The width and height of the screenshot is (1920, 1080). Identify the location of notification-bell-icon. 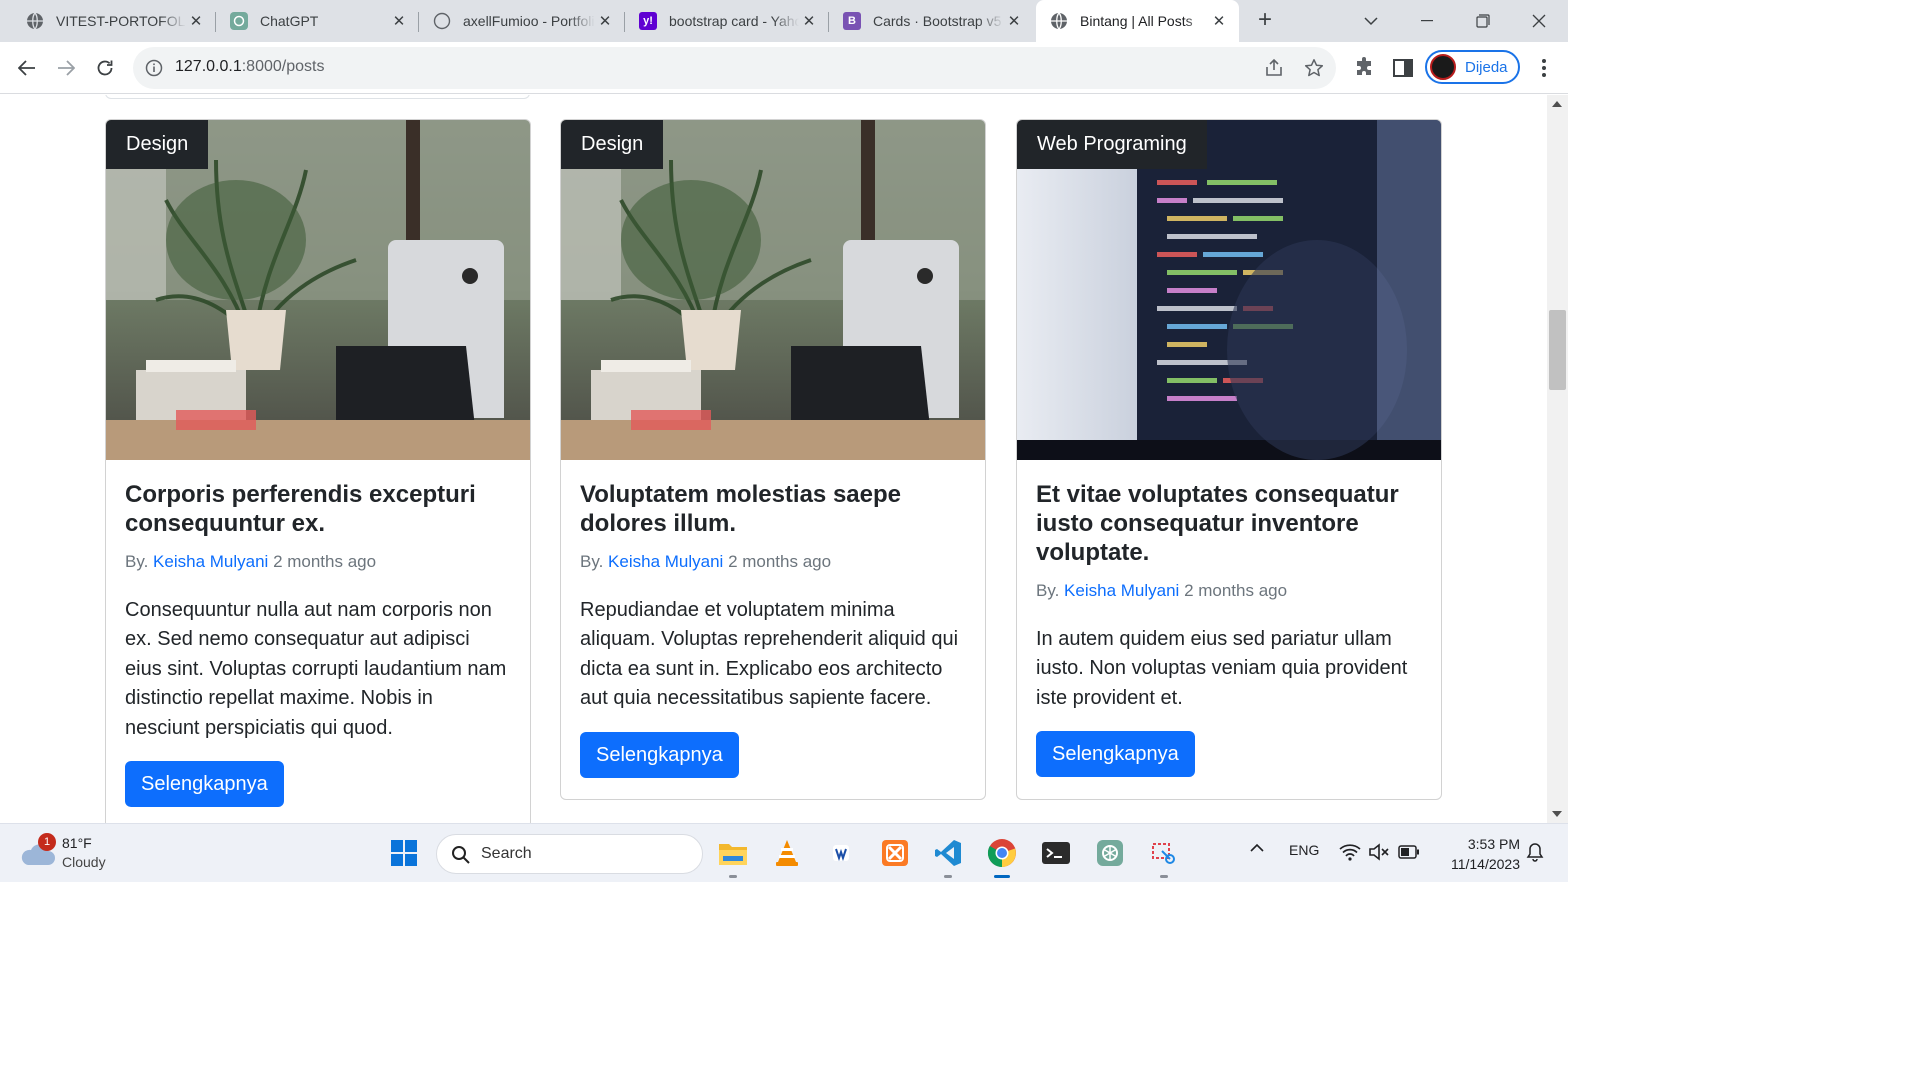
(1535, 853).